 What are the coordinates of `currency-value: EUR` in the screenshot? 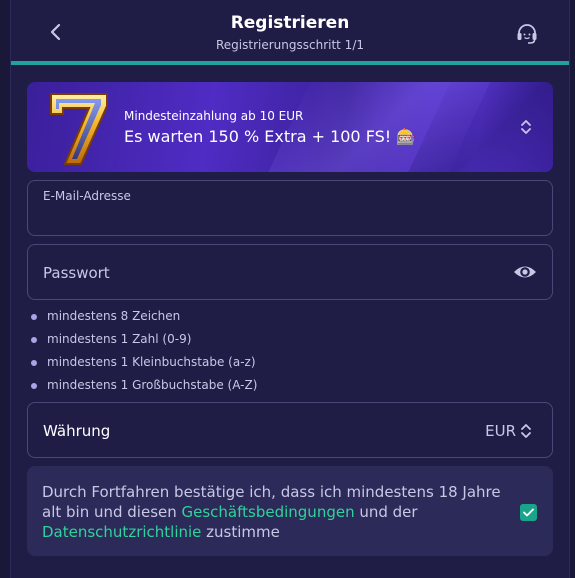 It's located at (500, 431).